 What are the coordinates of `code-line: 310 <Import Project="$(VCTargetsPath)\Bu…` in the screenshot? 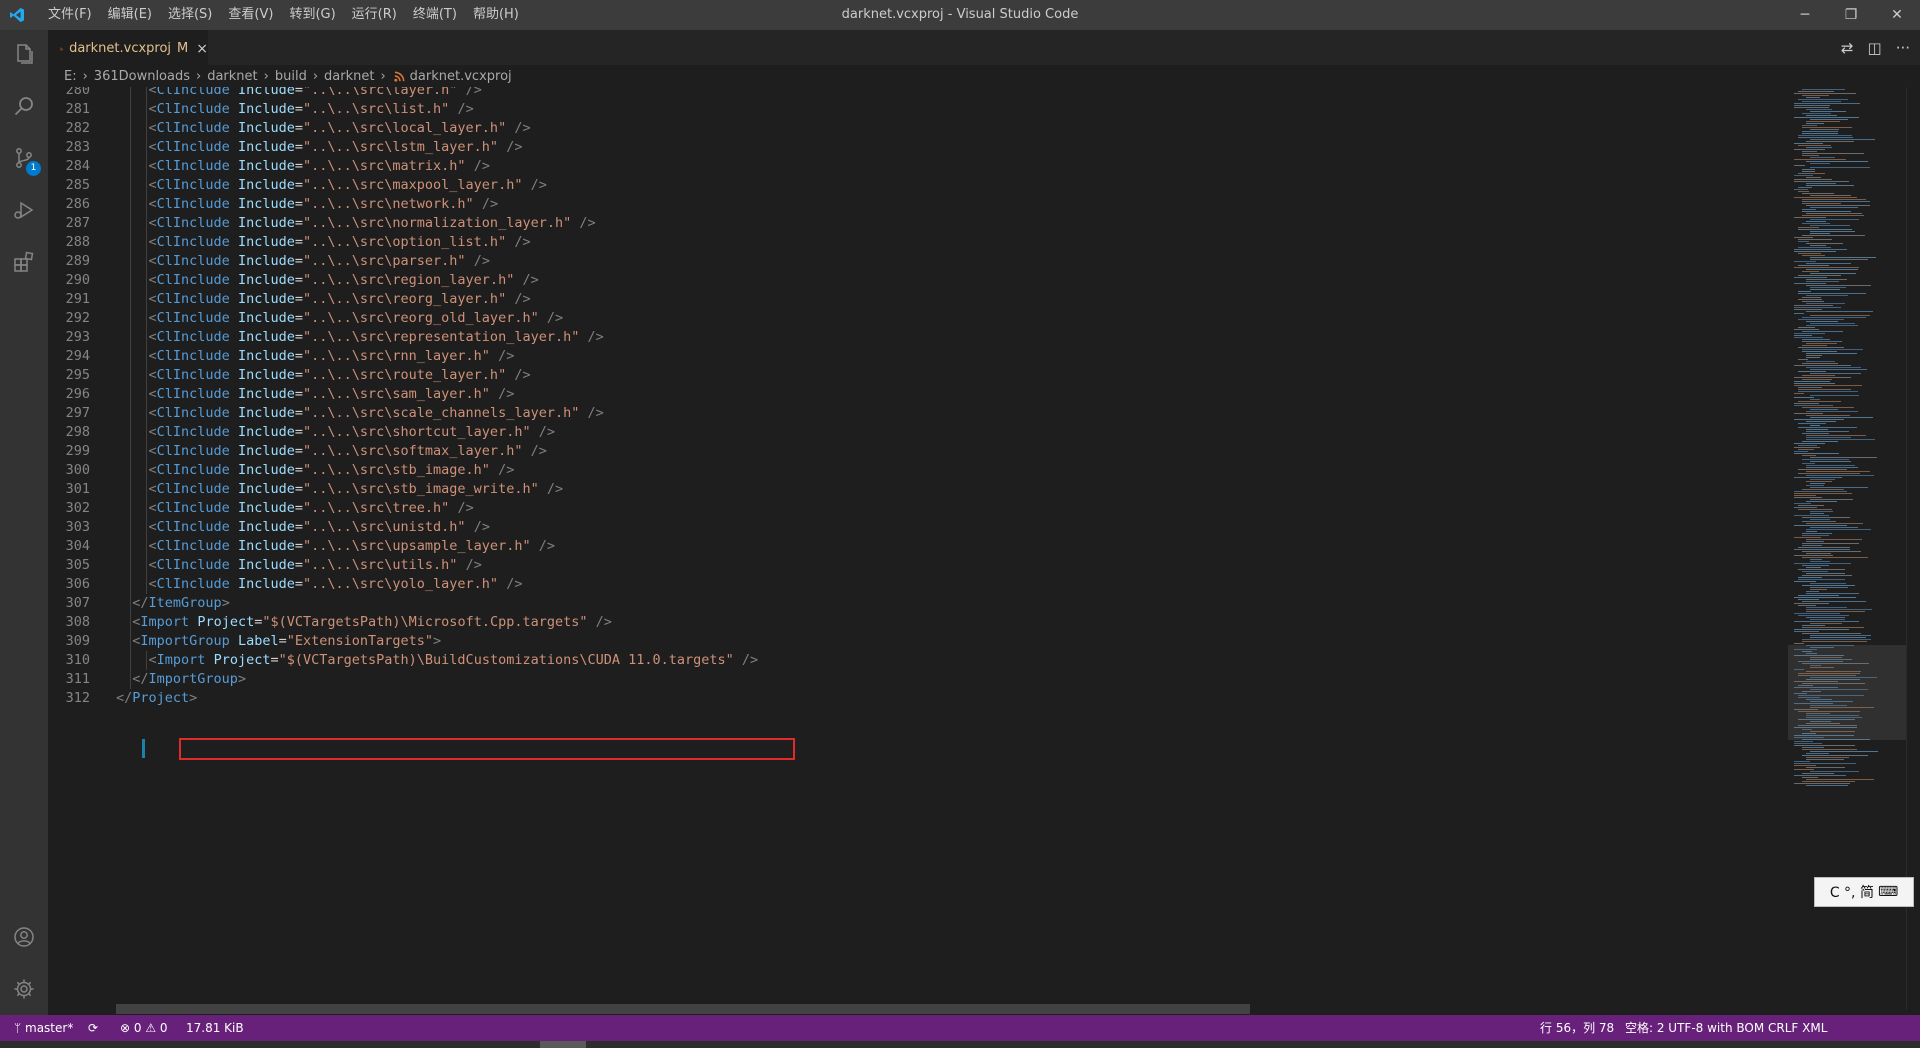 It's located at (918, 660).